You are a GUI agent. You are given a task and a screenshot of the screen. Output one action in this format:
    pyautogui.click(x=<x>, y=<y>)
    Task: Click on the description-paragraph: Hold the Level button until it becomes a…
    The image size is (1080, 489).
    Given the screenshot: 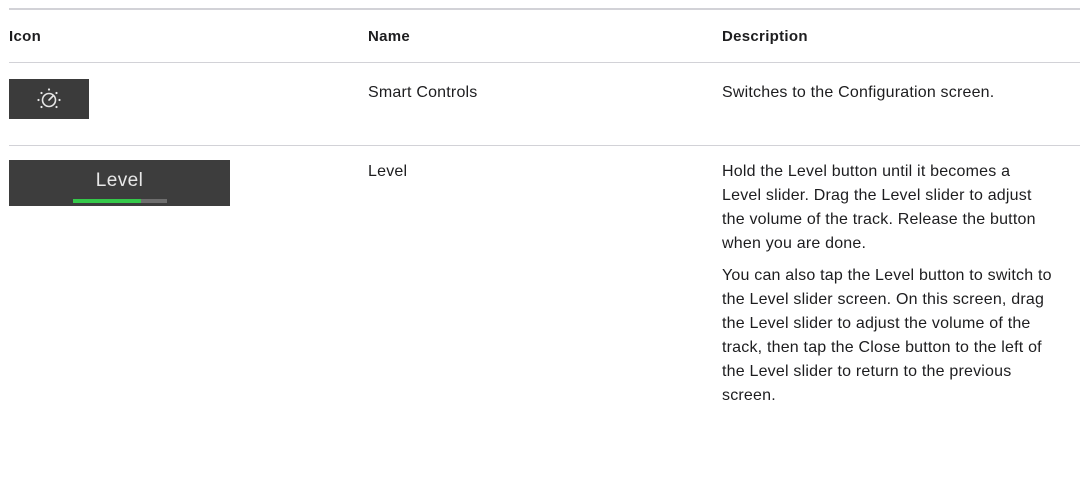 What is the action you would take?
    pyautogui.click(x=879, y=207)
    